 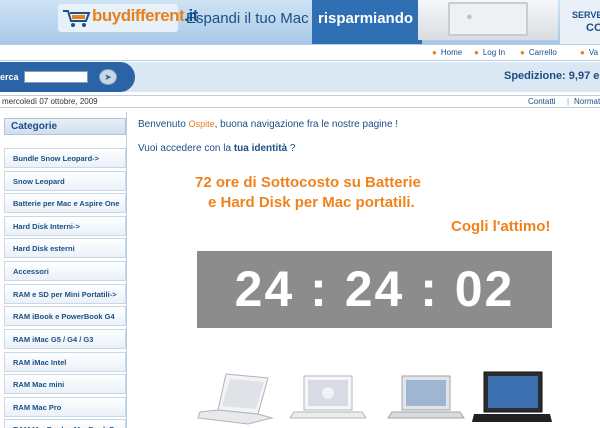 What do you see at coordinates (65, 316) in the screenshot?
I see `category-item: RAM iBook e PowerBook G4` at bounding box center [65, 316].